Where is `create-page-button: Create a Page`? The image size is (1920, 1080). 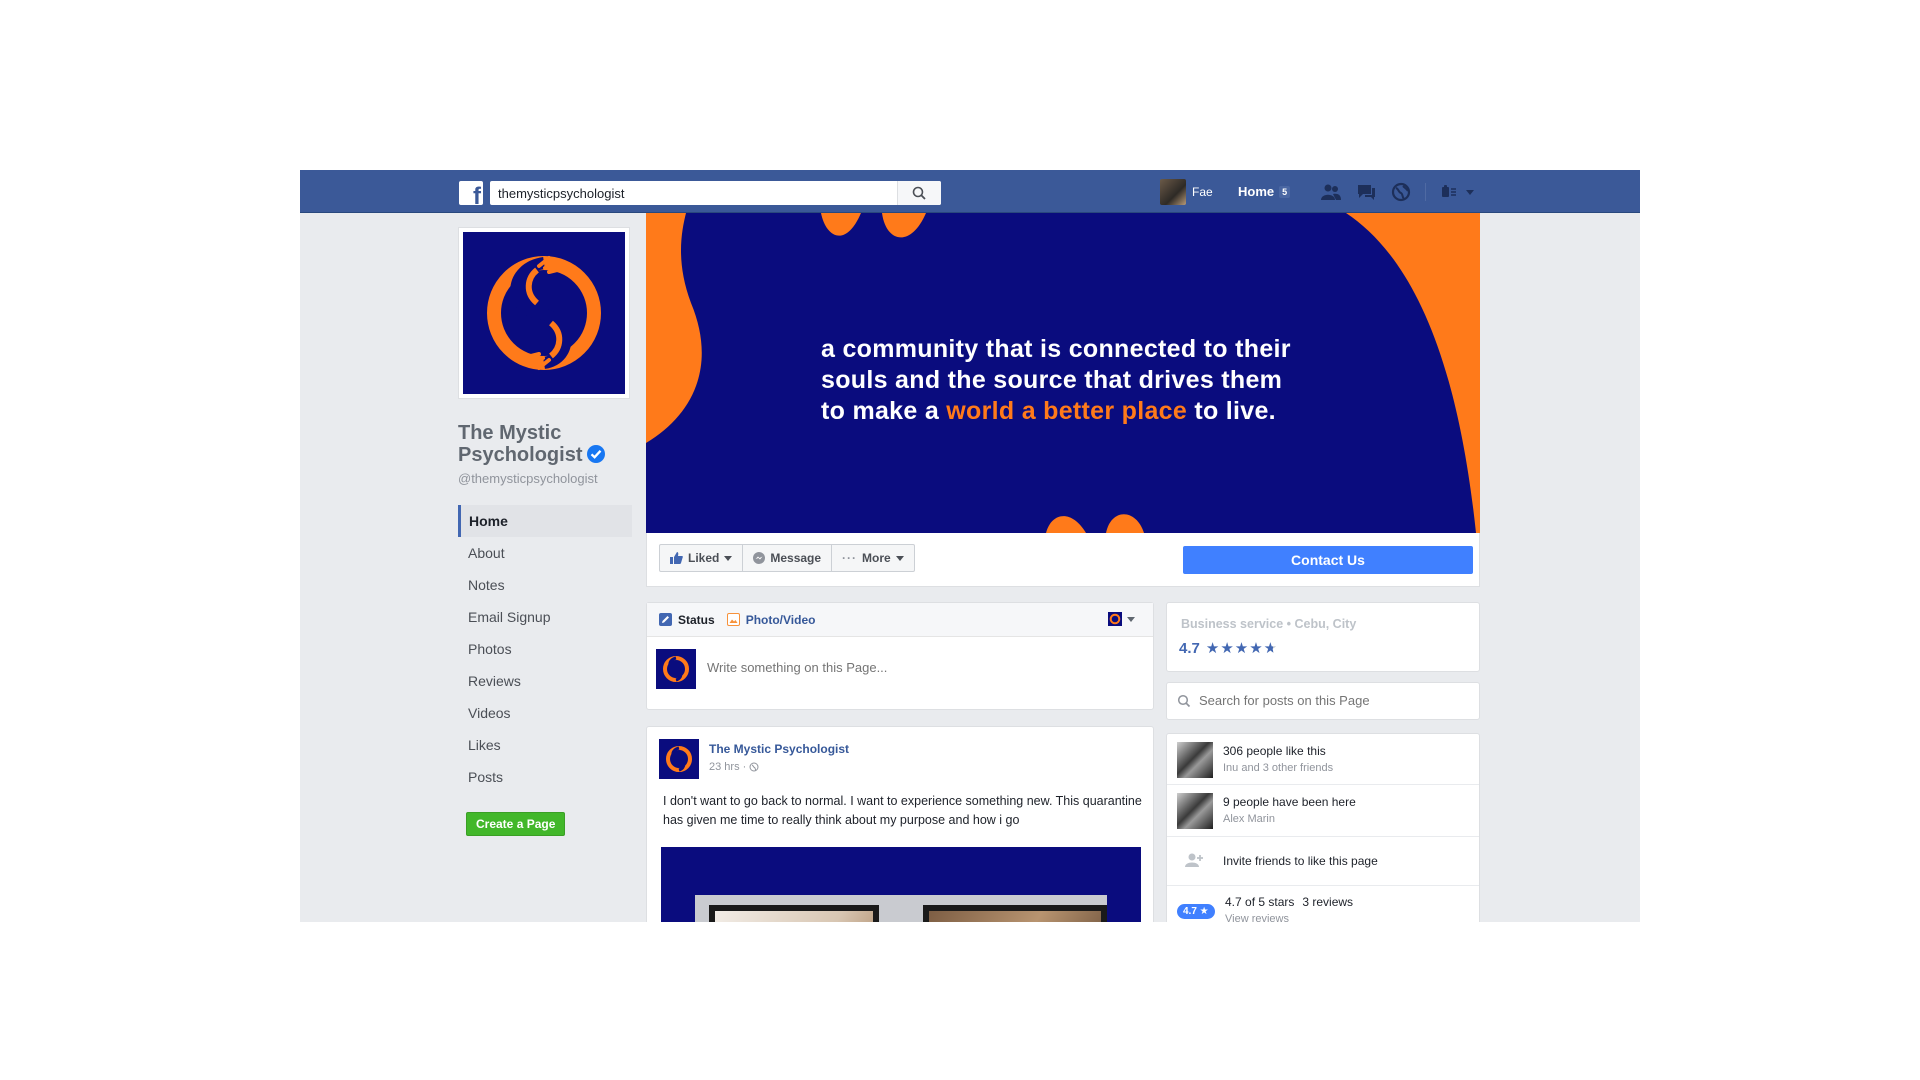 create-page-button: Create a Page is located at coordinates (516, 824).